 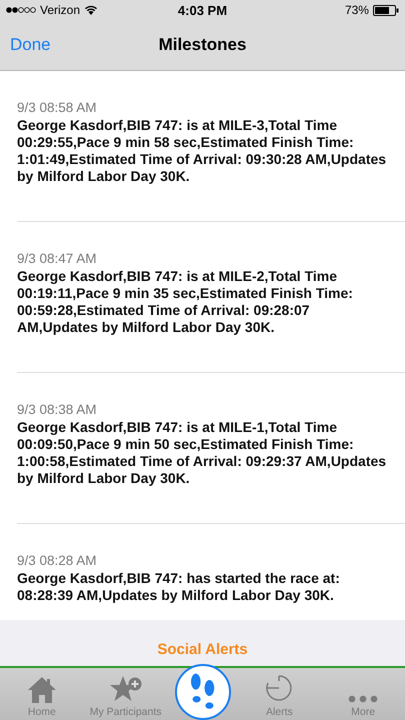 I want to click on timer-icon, so click(x=279, y=688).